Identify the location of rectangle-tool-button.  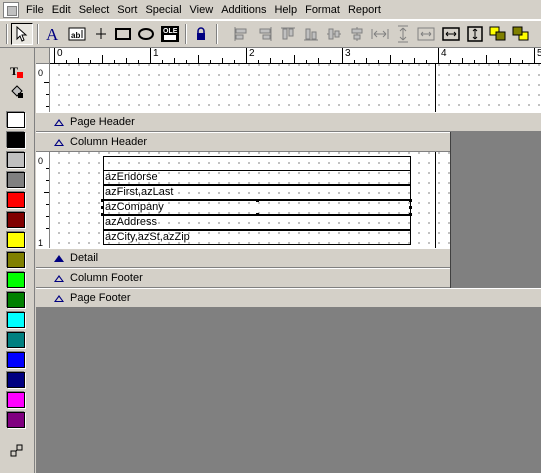
(123, 34).